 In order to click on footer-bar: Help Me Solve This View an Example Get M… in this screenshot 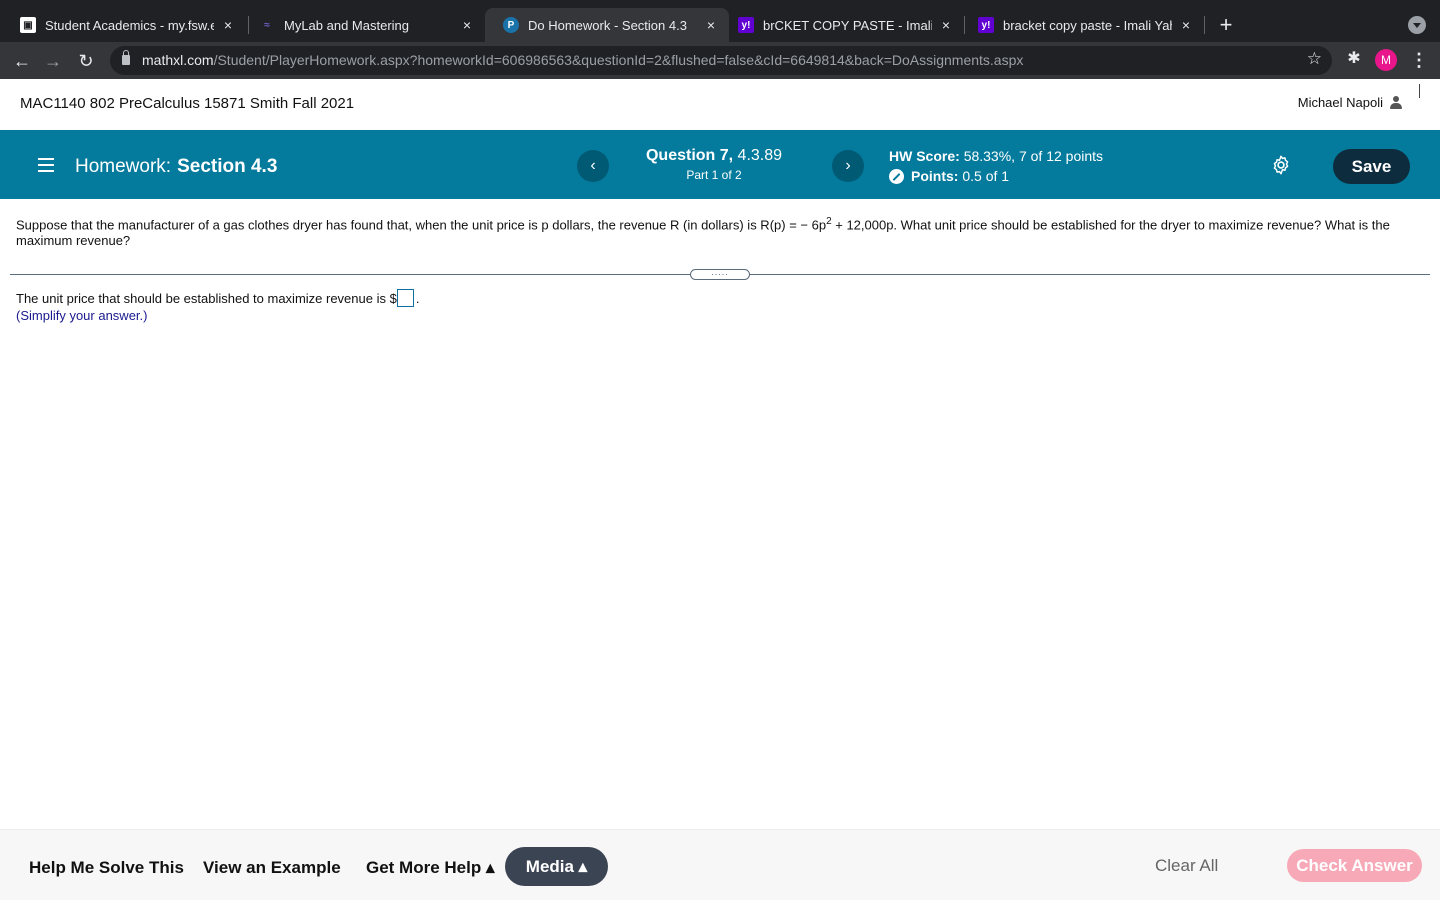, I will do `click(720, 864)`.